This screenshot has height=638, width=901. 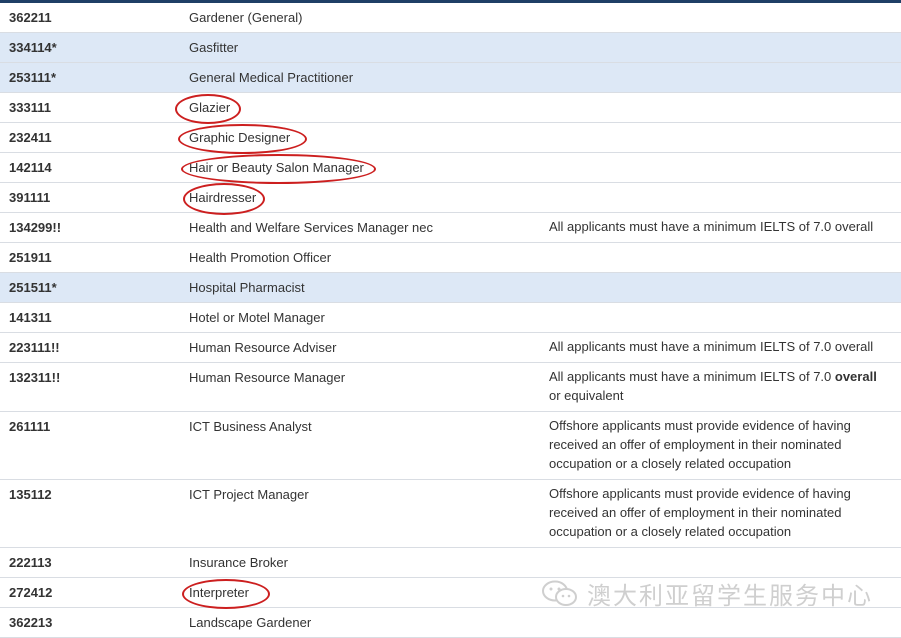 I want to click on watermark-text: 澳大利亚留学生服务中心, so click(x=730, y=596).